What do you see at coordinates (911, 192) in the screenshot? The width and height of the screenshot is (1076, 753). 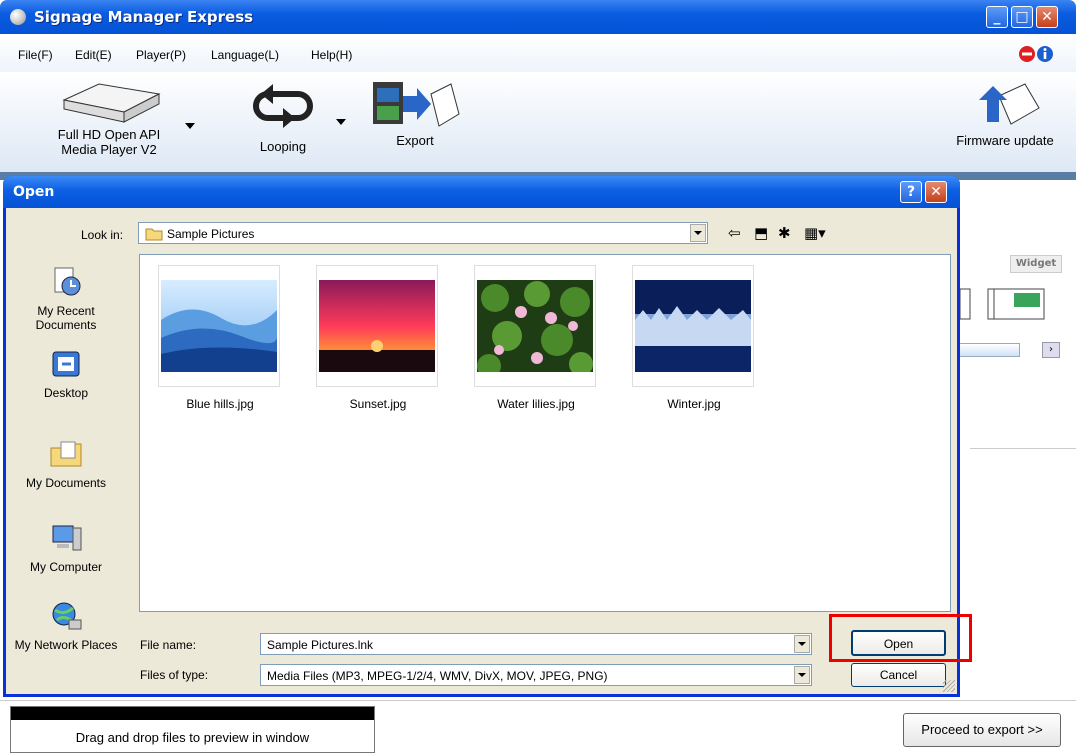 I see `help-button: ?` at bounding box center [911, 192].